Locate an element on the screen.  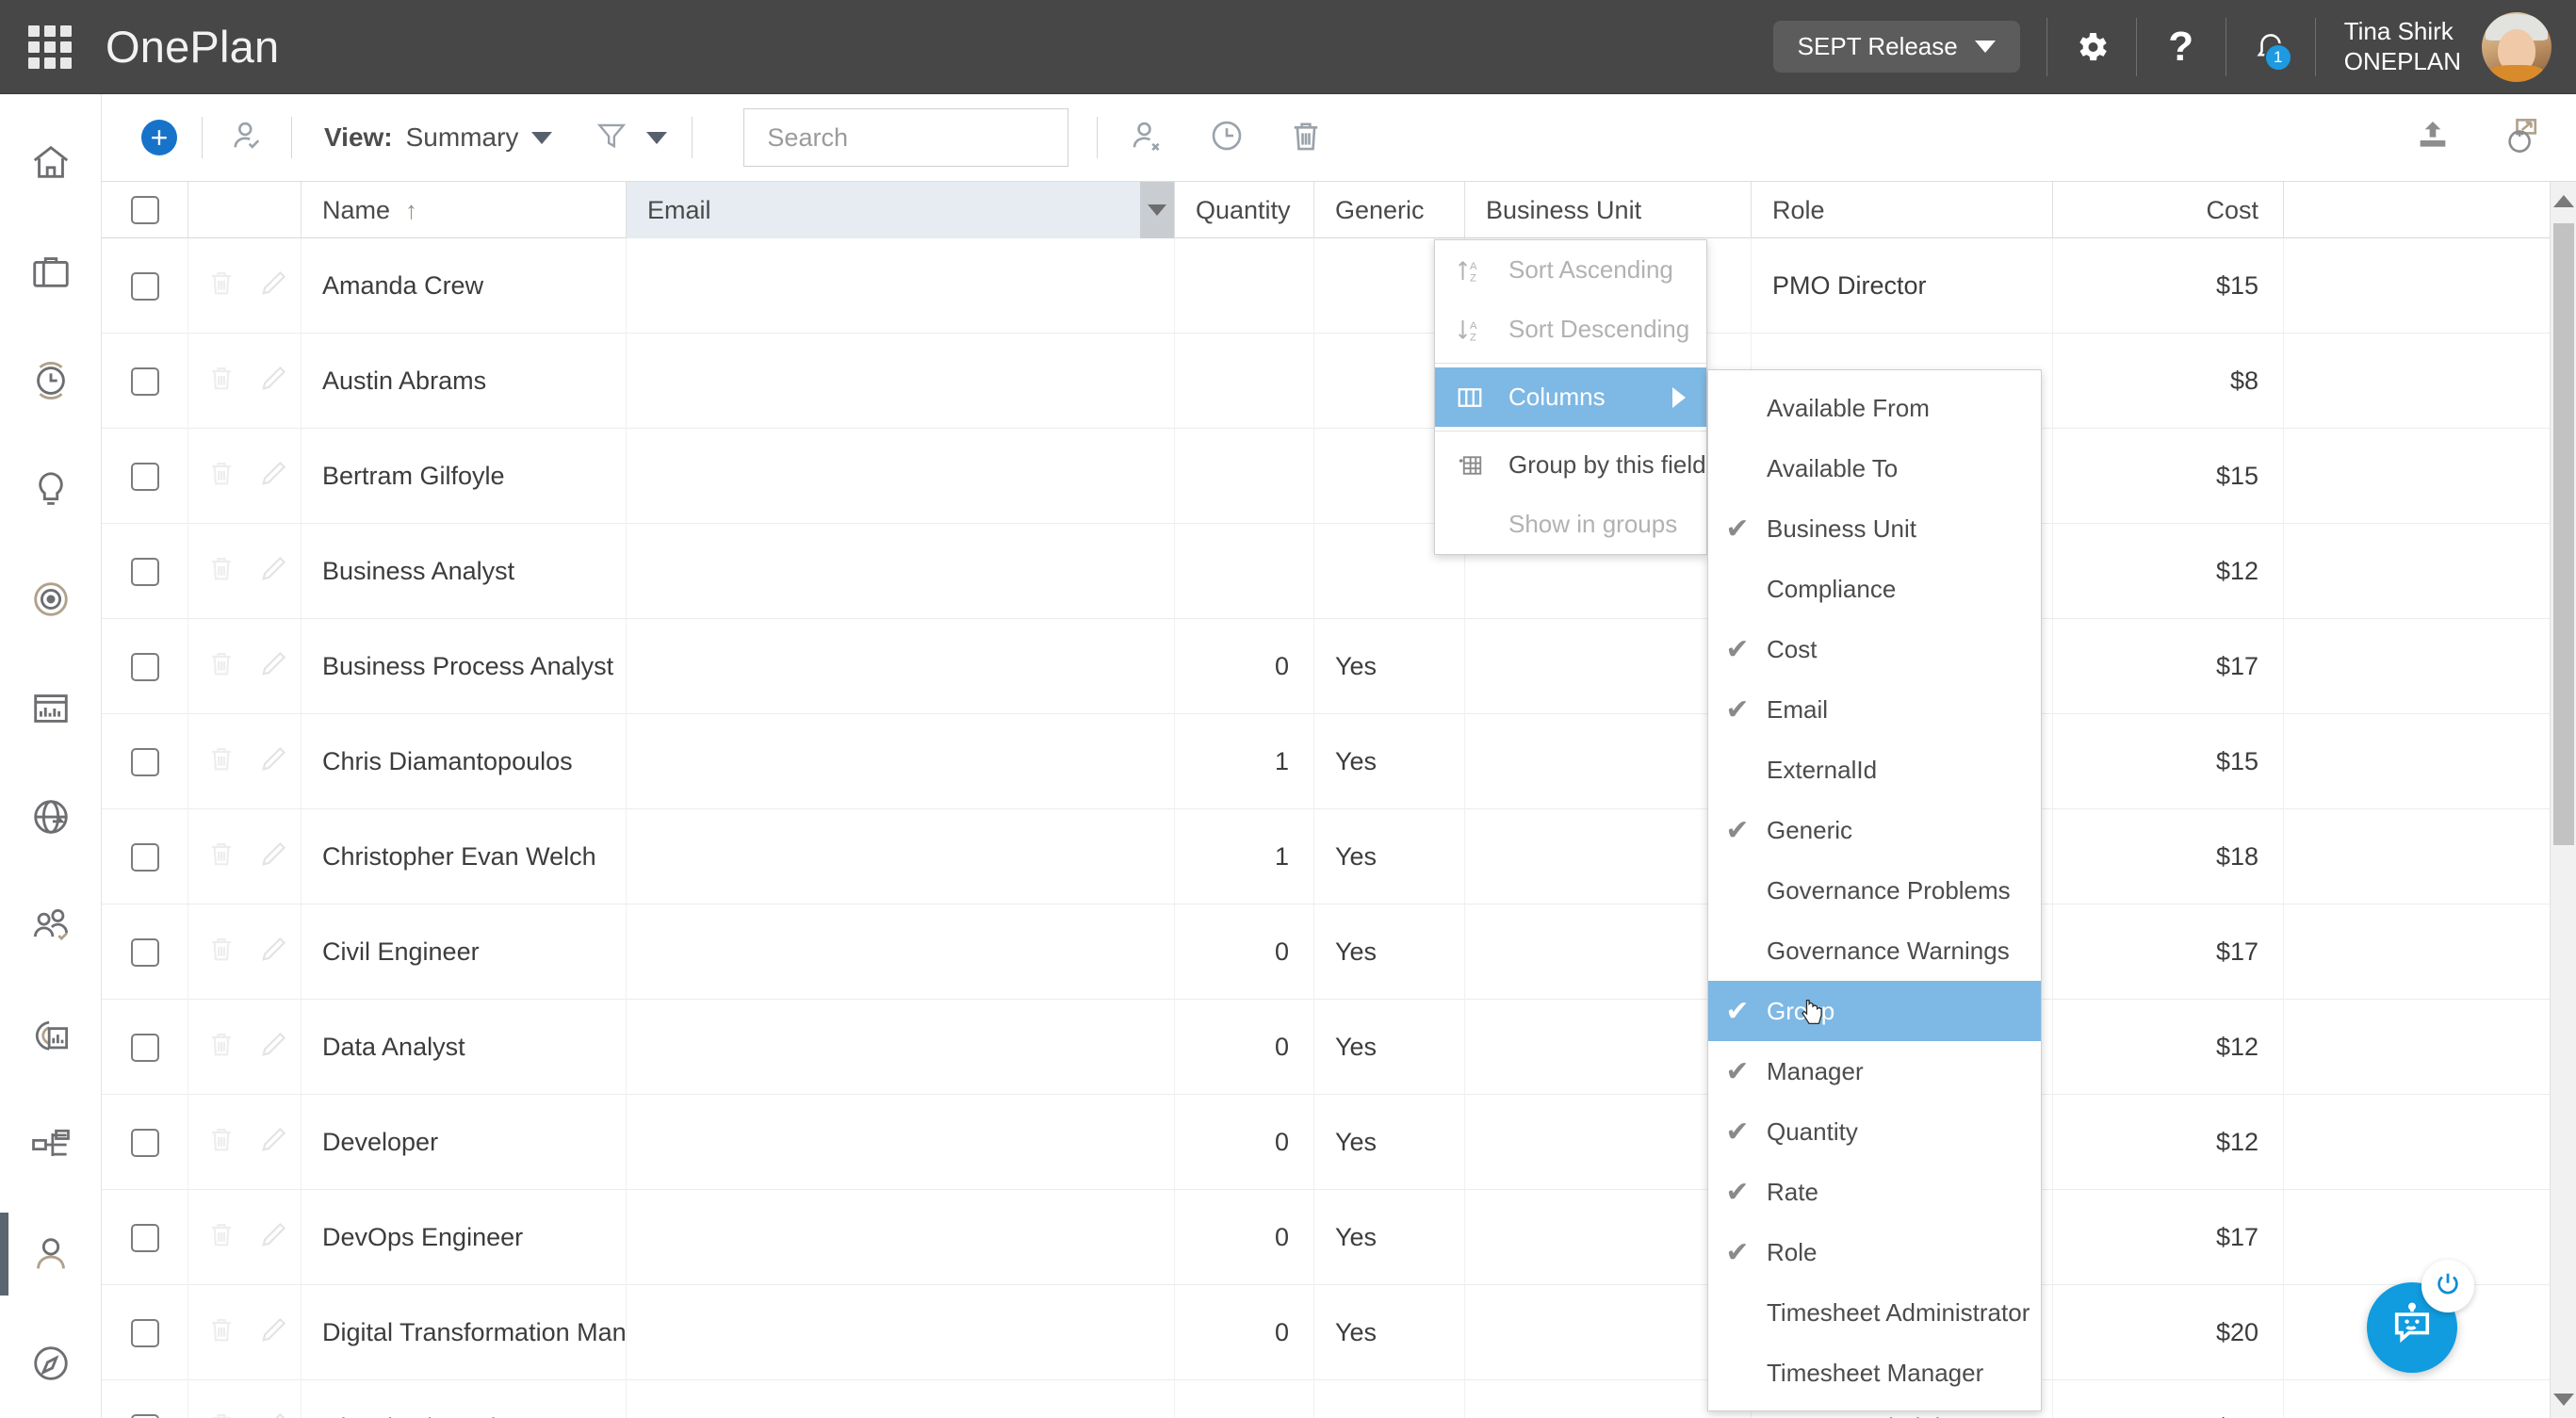
scroll-up-button is located at coordinates (2563, 201).